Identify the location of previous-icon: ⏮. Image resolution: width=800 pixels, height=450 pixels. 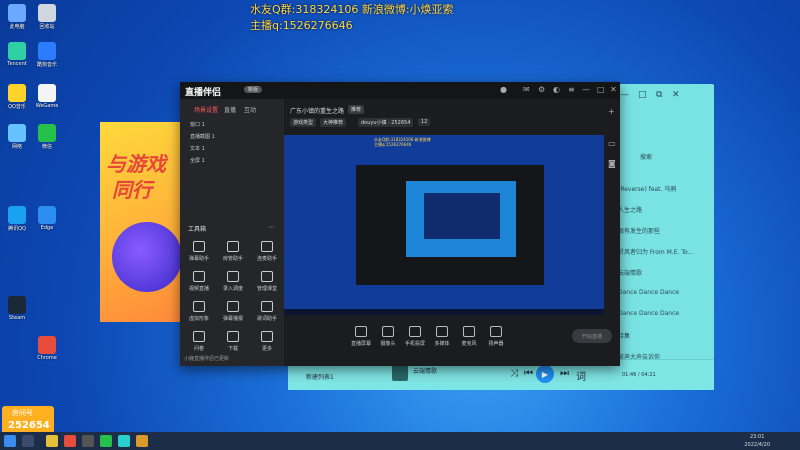
(528, 373).